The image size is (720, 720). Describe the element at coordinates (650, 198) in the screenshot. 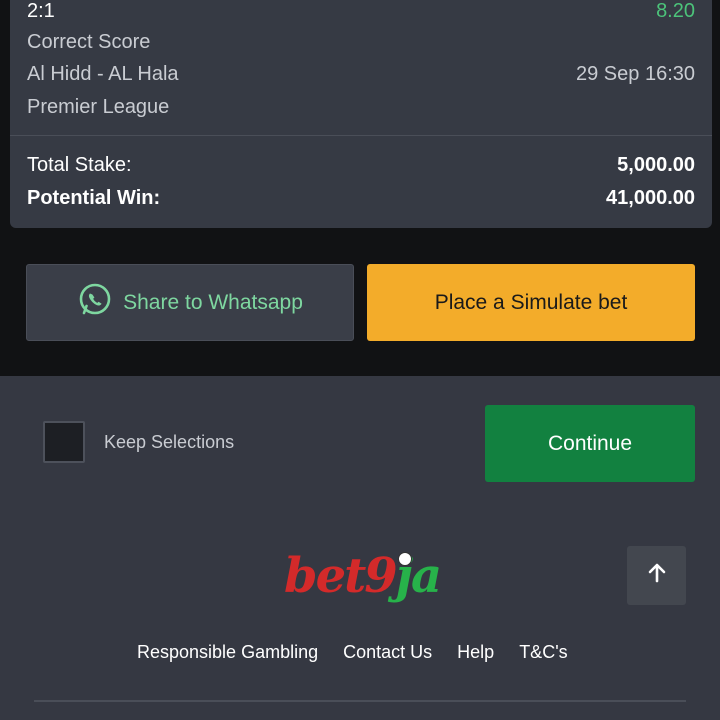

I see `potential-win-value: 41,000.00` at that location.